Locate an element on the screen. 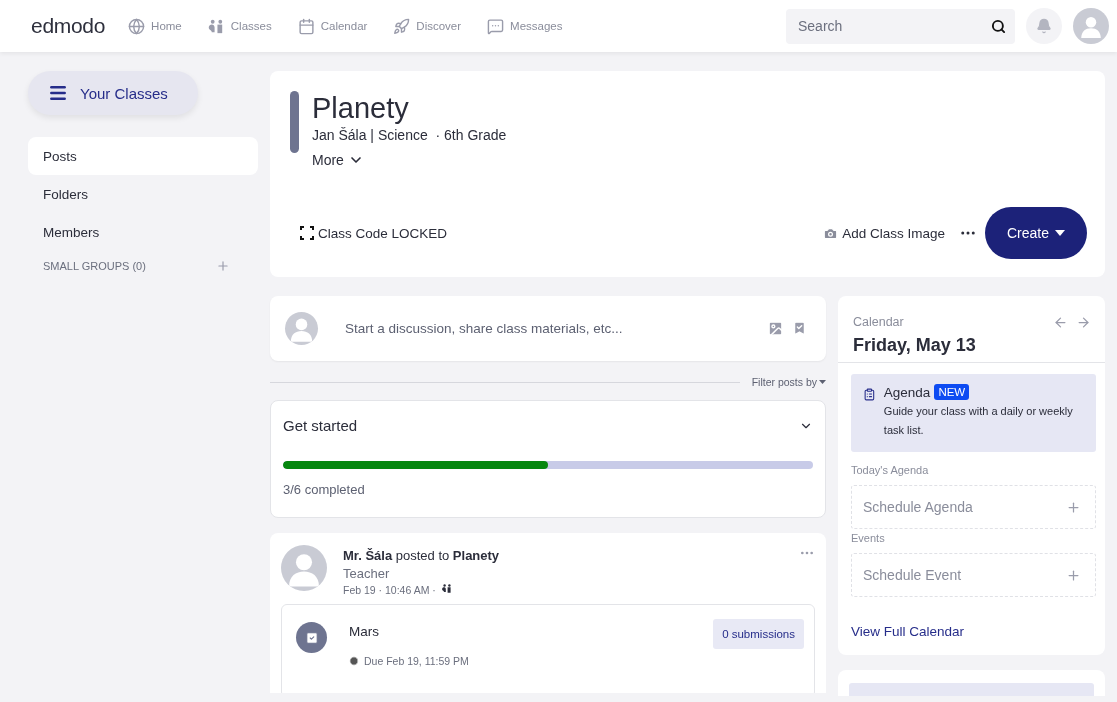 This screenshot has width=1117, height=702. menu-icon is located at coordinates (58, 93).